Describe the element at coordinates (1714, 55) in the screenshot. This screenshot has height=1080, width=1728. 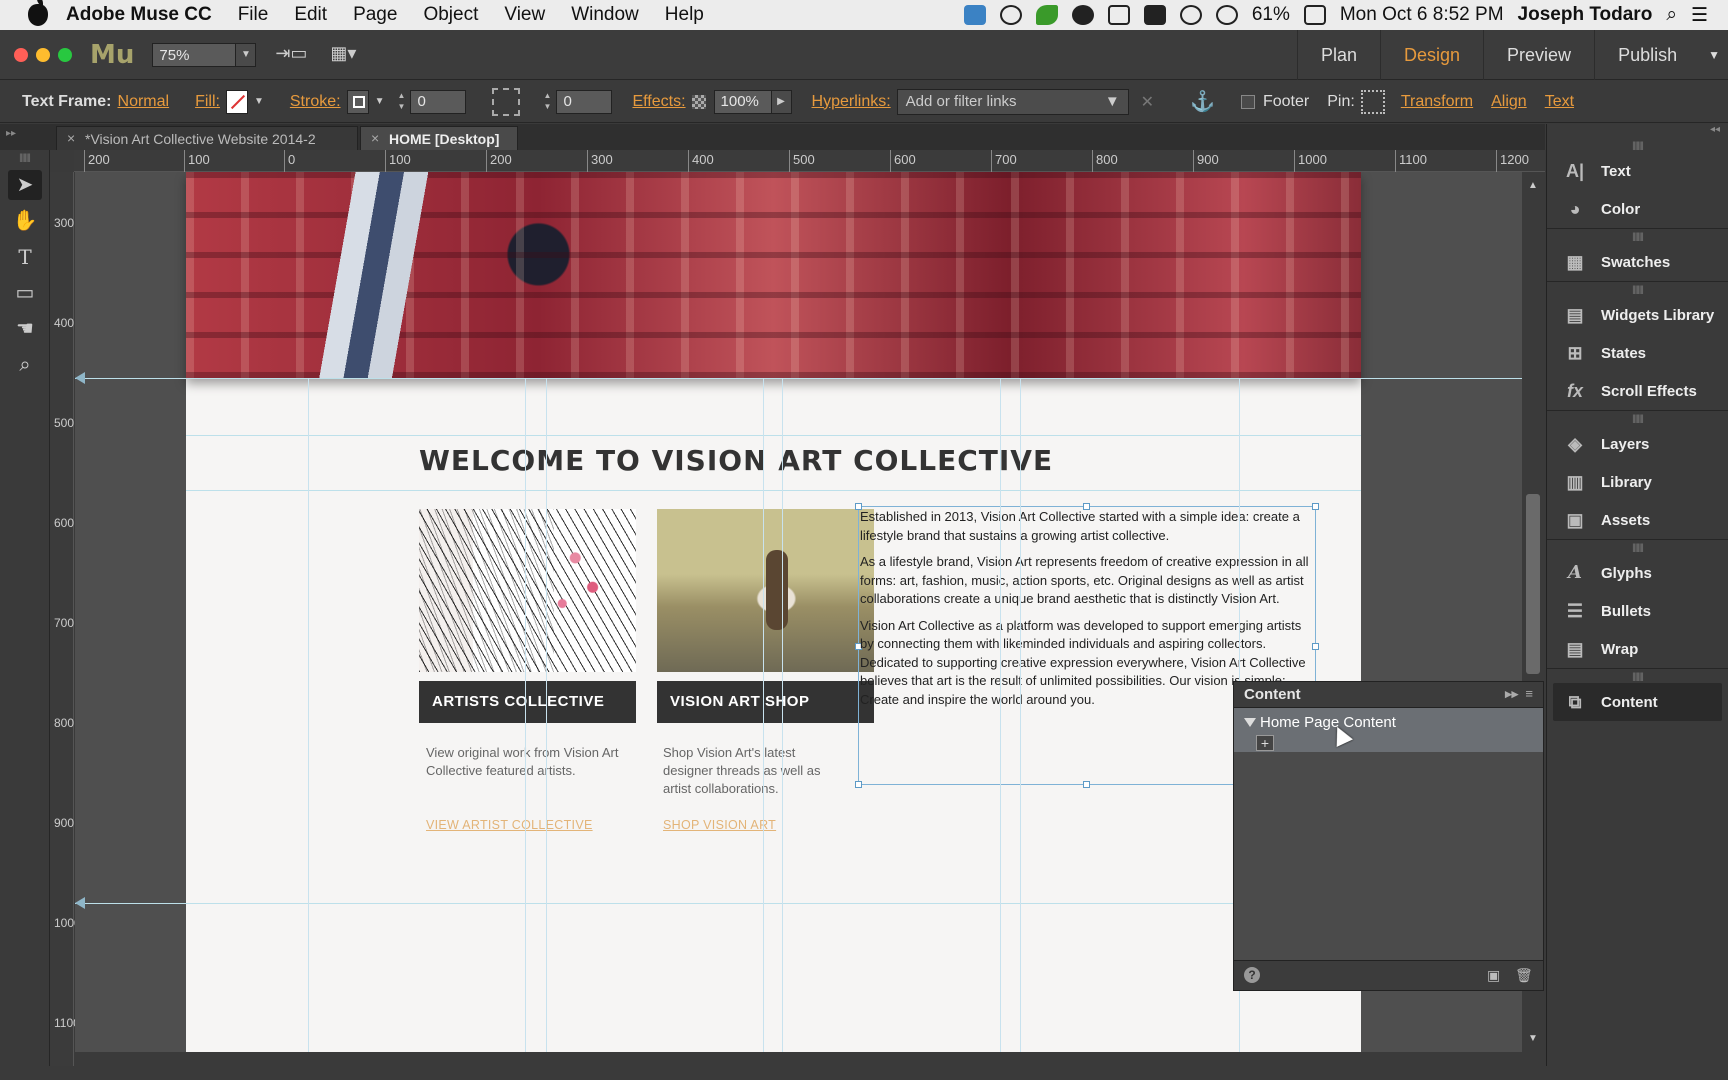
I see `publish-dropdown-icon: ▼` at that location.